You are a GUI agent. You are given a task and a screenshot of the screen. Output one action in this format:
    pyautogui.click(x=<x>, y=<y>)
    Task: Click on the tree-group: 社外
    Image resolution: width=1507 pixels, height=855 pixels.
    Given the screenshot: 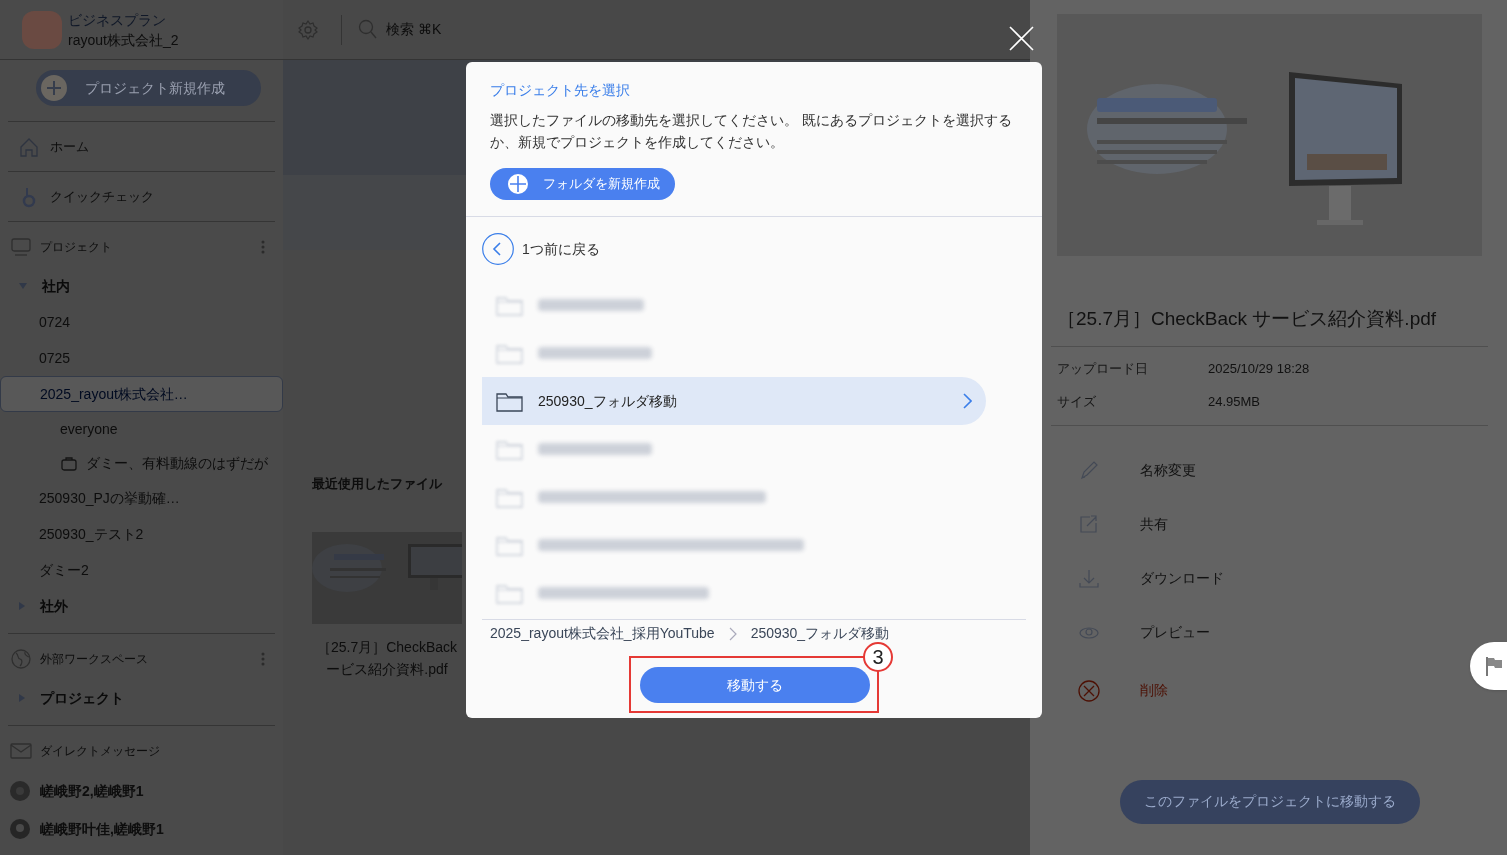 What is the action you would take?
    pyautogui.click(x=141, y=606)
    